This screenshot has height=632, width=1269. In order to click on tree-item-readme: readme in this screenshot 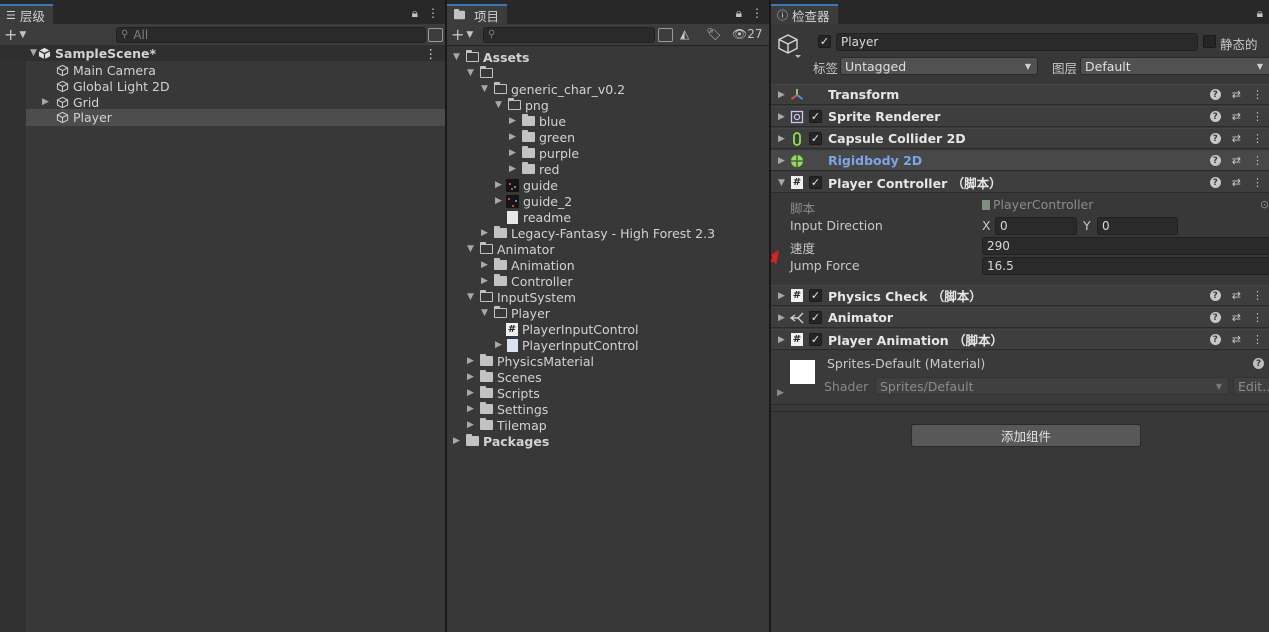, I will do `click(538, 217)`.